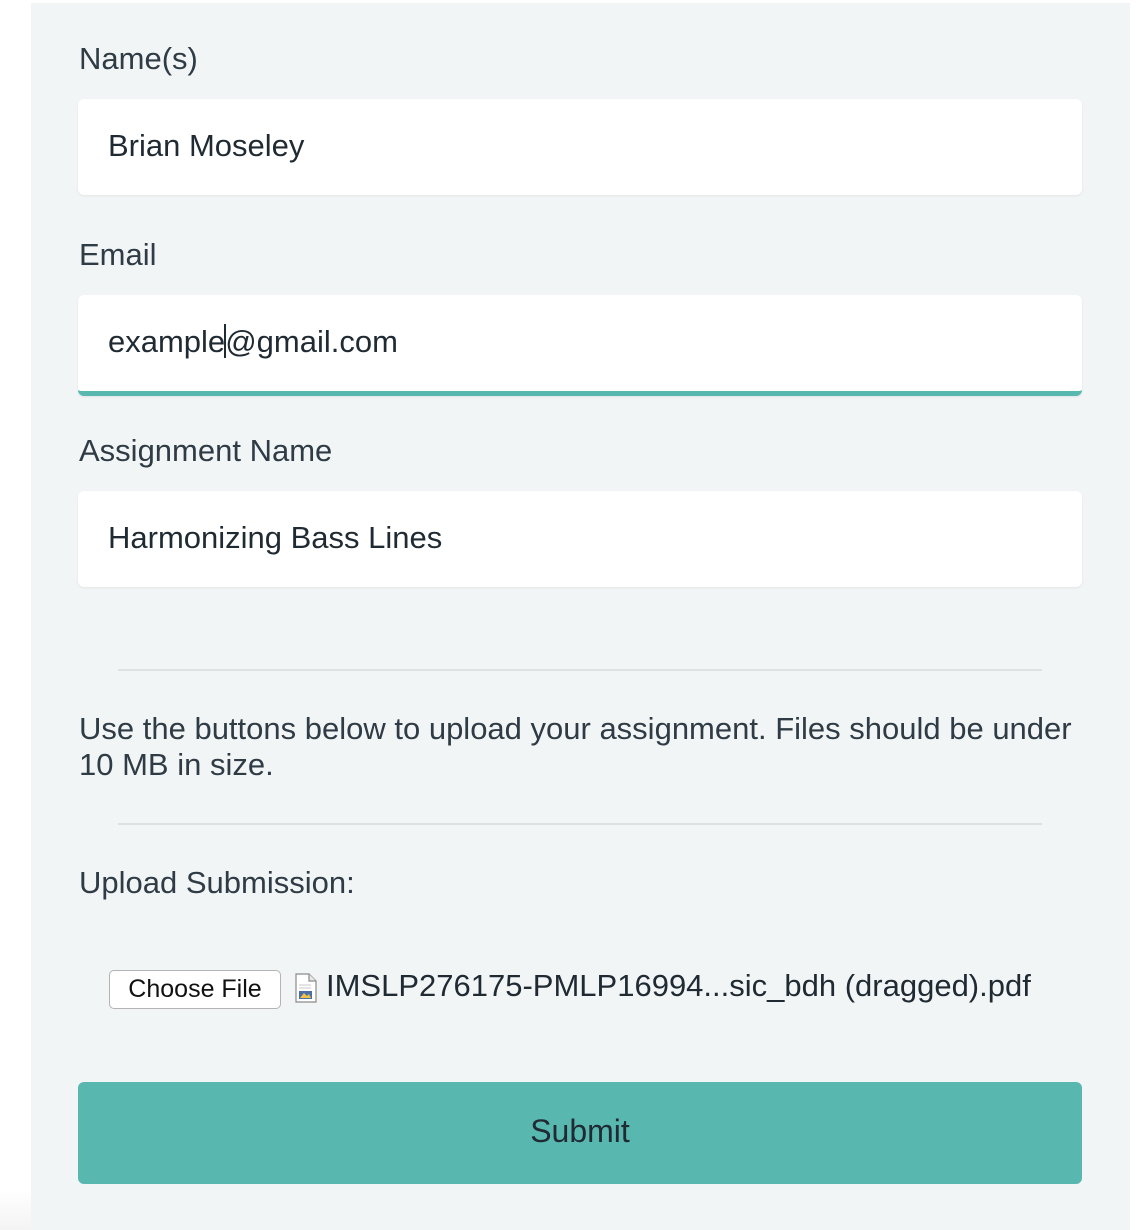 Image resolution: width=1146 pixels, height=1230 pixels. Describe the element at coordinates (580, 670) in the screenshot. I see `divider-top` at that location.